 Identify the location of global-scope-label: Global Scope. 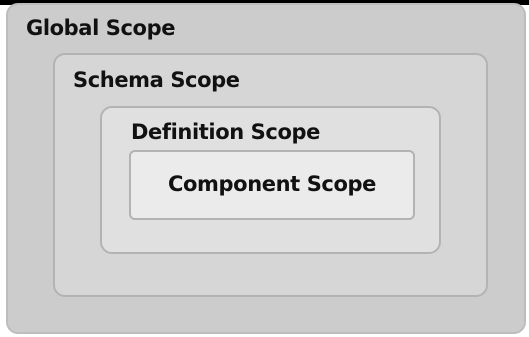
(101, 28).